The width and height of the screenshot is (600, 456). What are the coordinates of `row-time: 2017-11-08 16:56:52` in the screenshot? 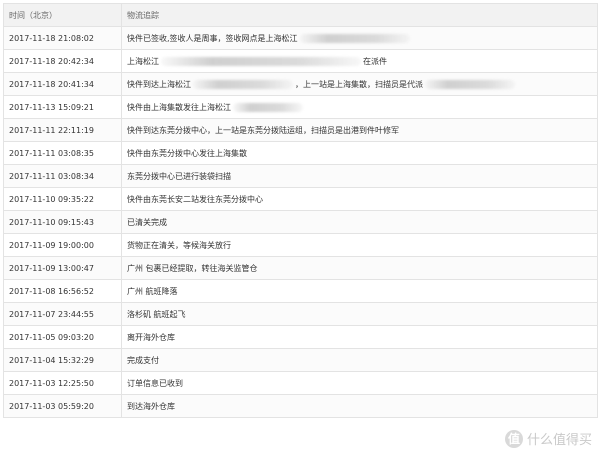 It's located at (62, 291).